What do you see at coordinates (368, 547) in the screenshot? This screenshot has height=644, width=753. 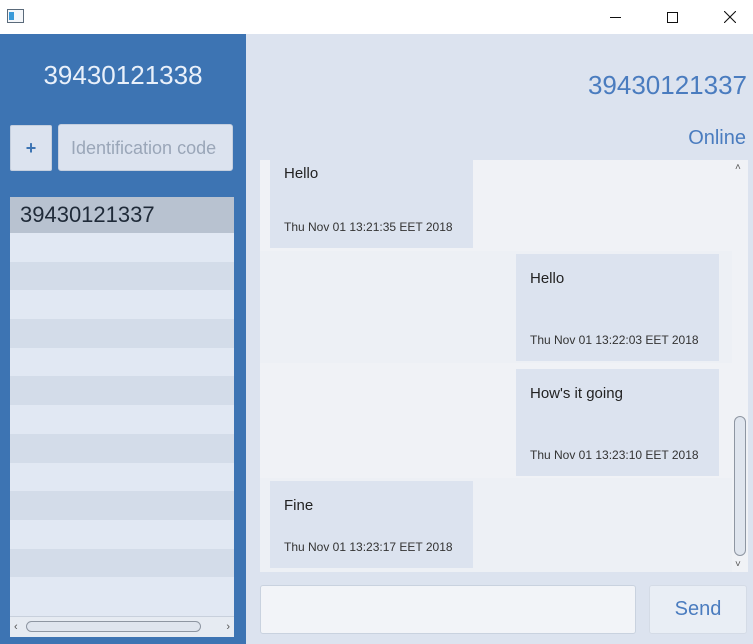 I see `message-timestamp: Thu Nov 01 13:23:17 EET 2018` at bounding box center [368, 547].